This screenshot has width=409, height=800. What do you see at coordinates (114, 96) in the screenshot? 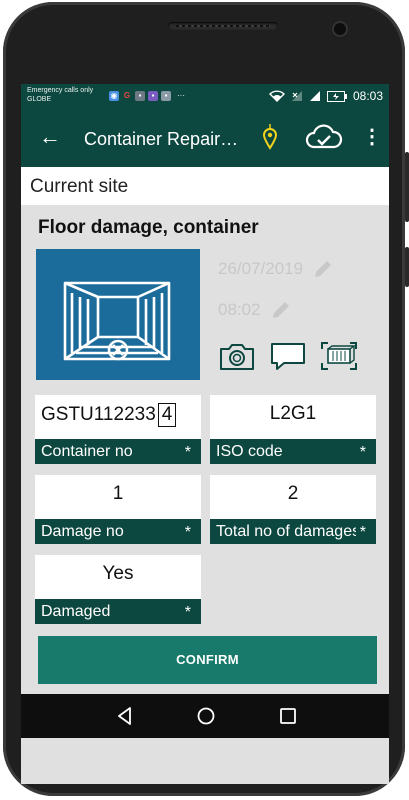
I see `app-notification-icon: ◉` at bounding box center [114, 96].